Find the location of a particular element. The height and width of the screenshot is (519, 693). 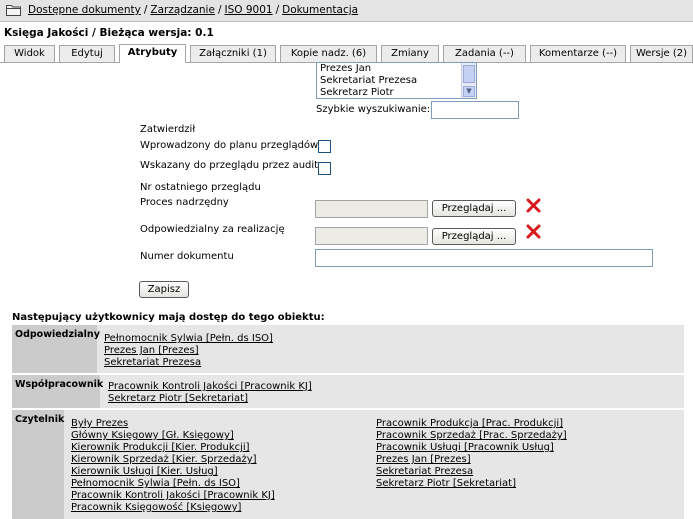

reader-member: Pracownik Produkcja [Prac. Produkcji] is located at coordinates (469, 423).